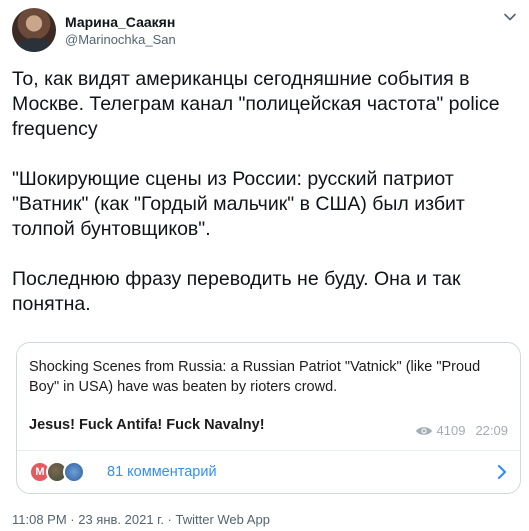 The height and width of the screenshot is (531, 529). What do you see at coordinates (510, 17) in the screenshot?
I see `chevron-down-icon` at bounding box center [510, 17].